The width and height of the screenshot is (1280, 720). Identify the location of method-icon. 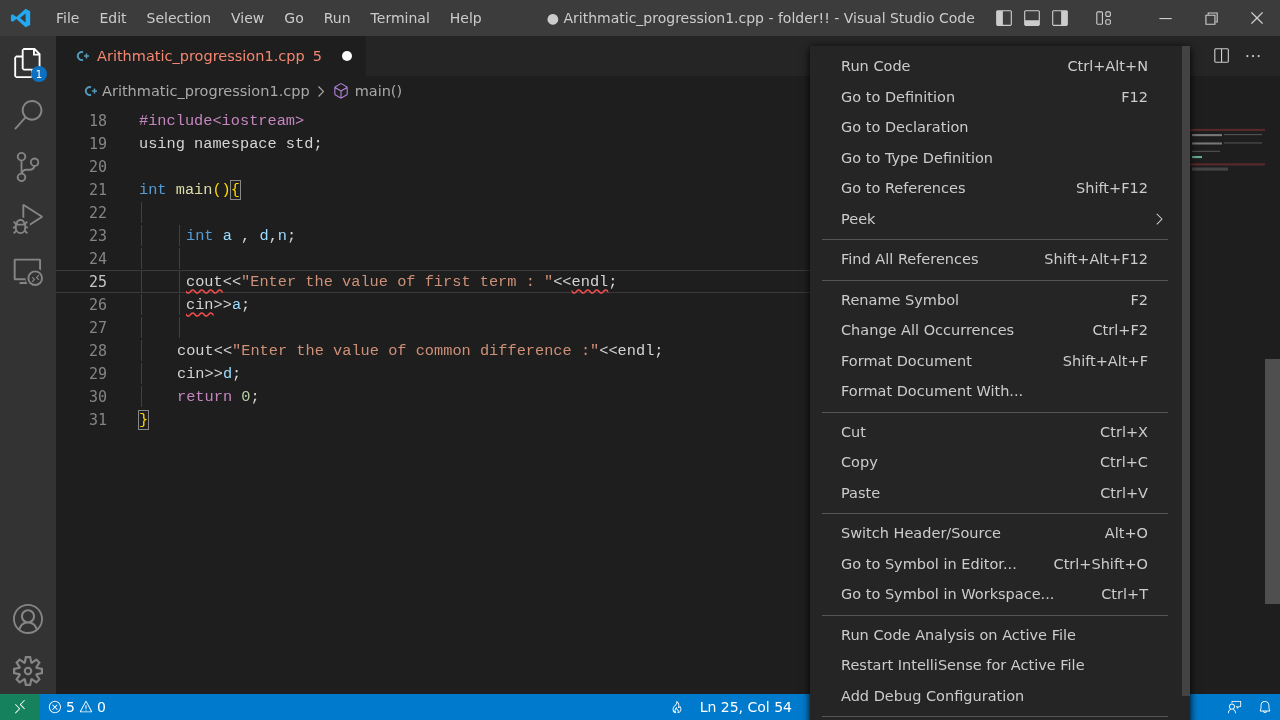
(340, 91).